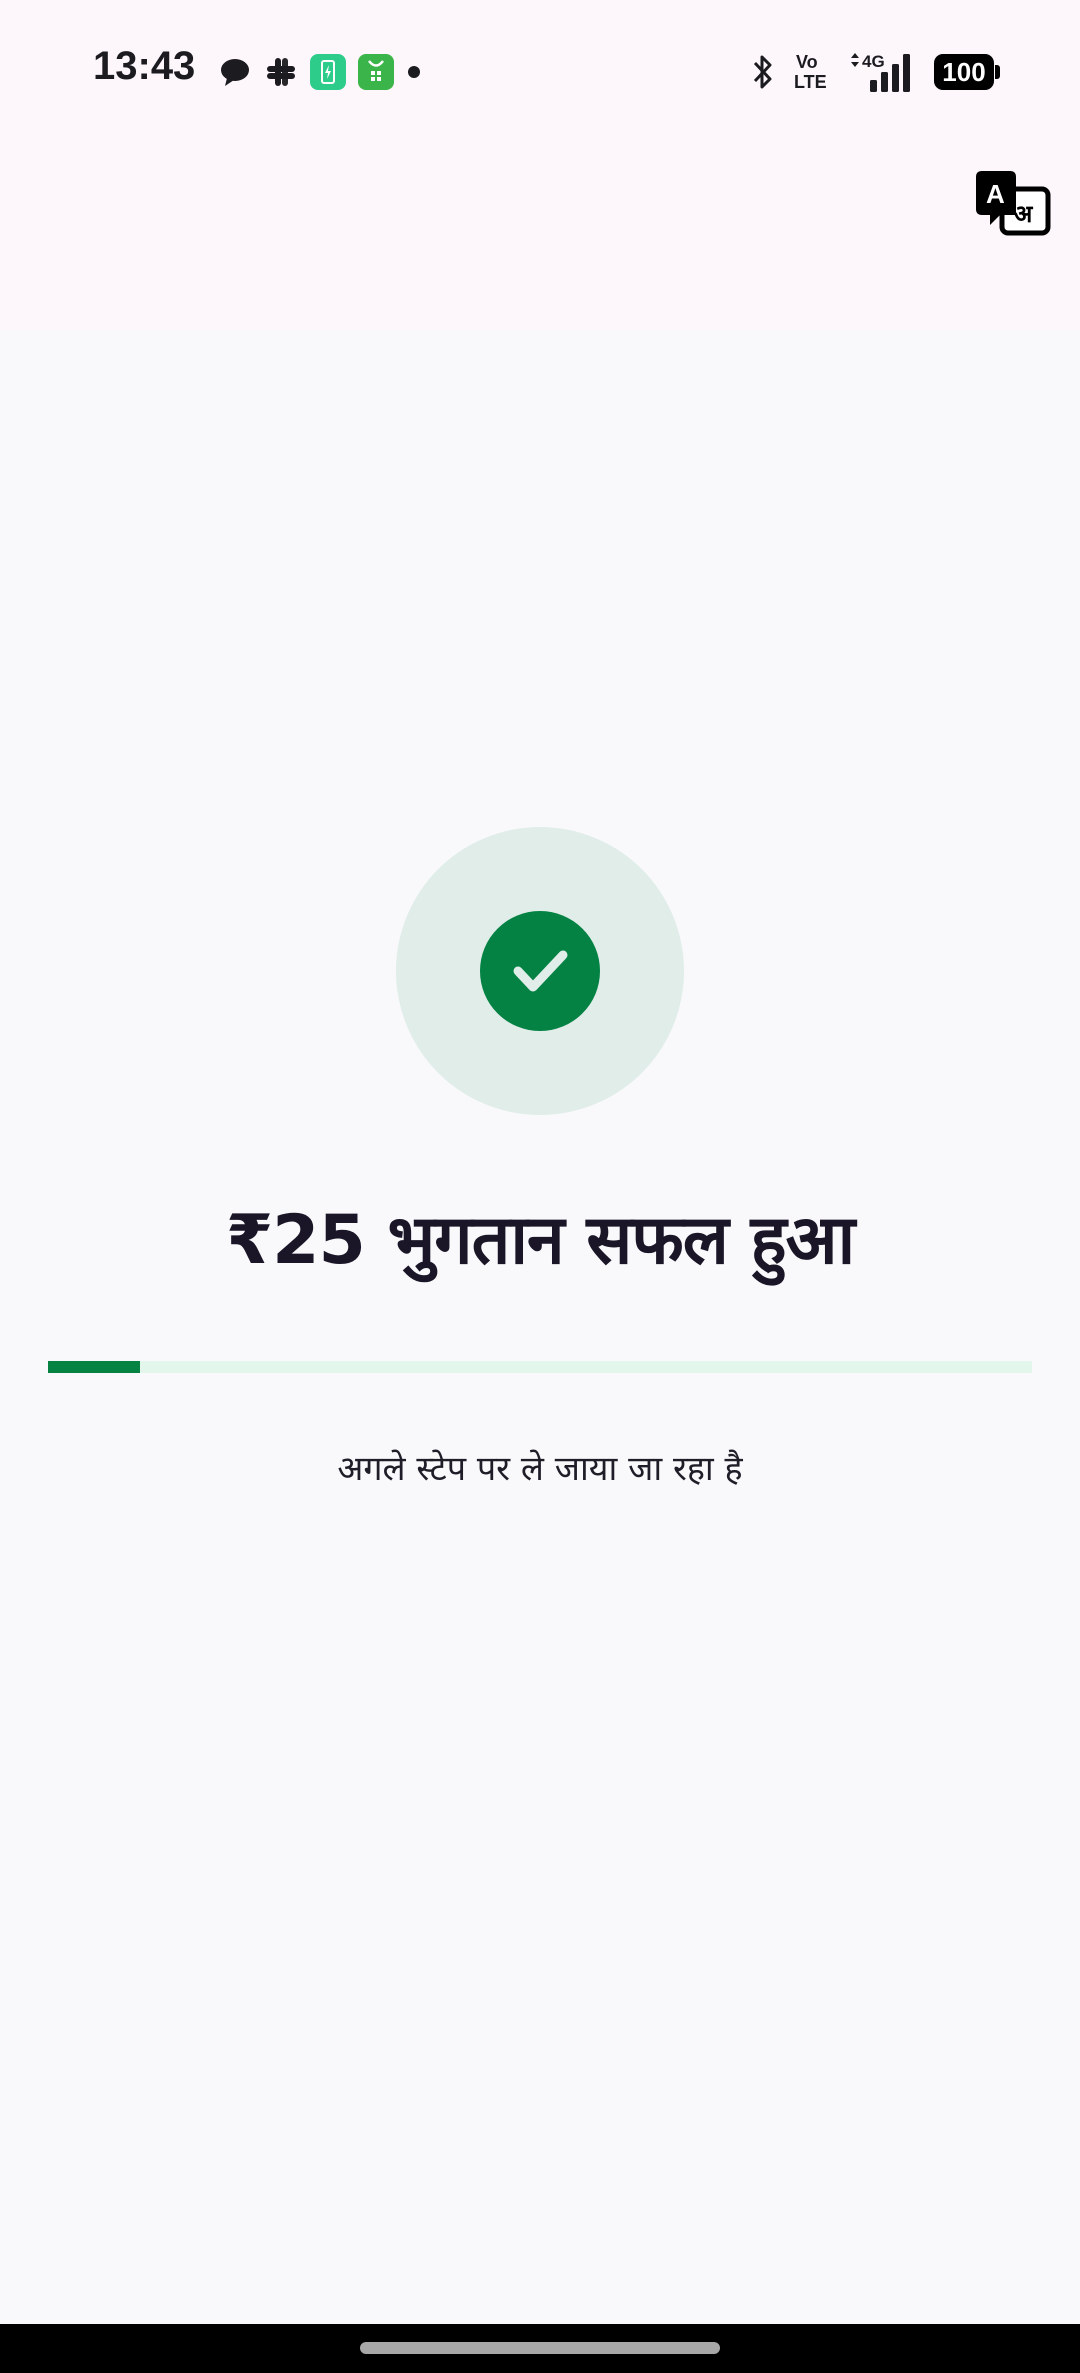  What do you see at coordinates (873, 61) in the screenshot?
I see `svg-text: 4G` at bounding box center [873, 61].